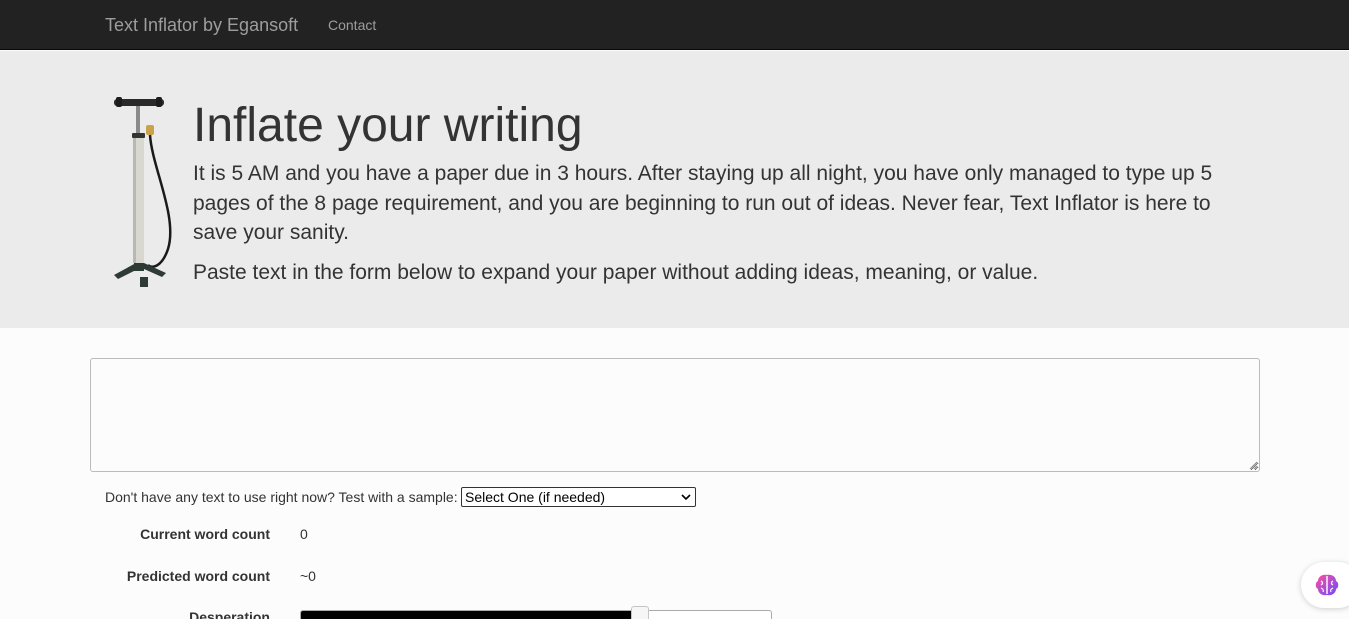  What do you see at coordinates (201, 25) in the screenshot?
I see `brand-link: Text Inflator by Egansoft` at bounding box center [201, 25].